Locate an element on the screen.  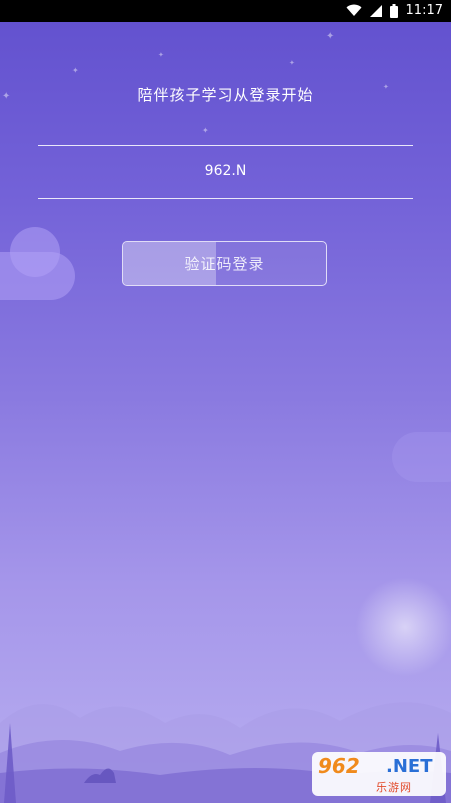
watermark-domain: .NET is located at coordinates (409, 766).